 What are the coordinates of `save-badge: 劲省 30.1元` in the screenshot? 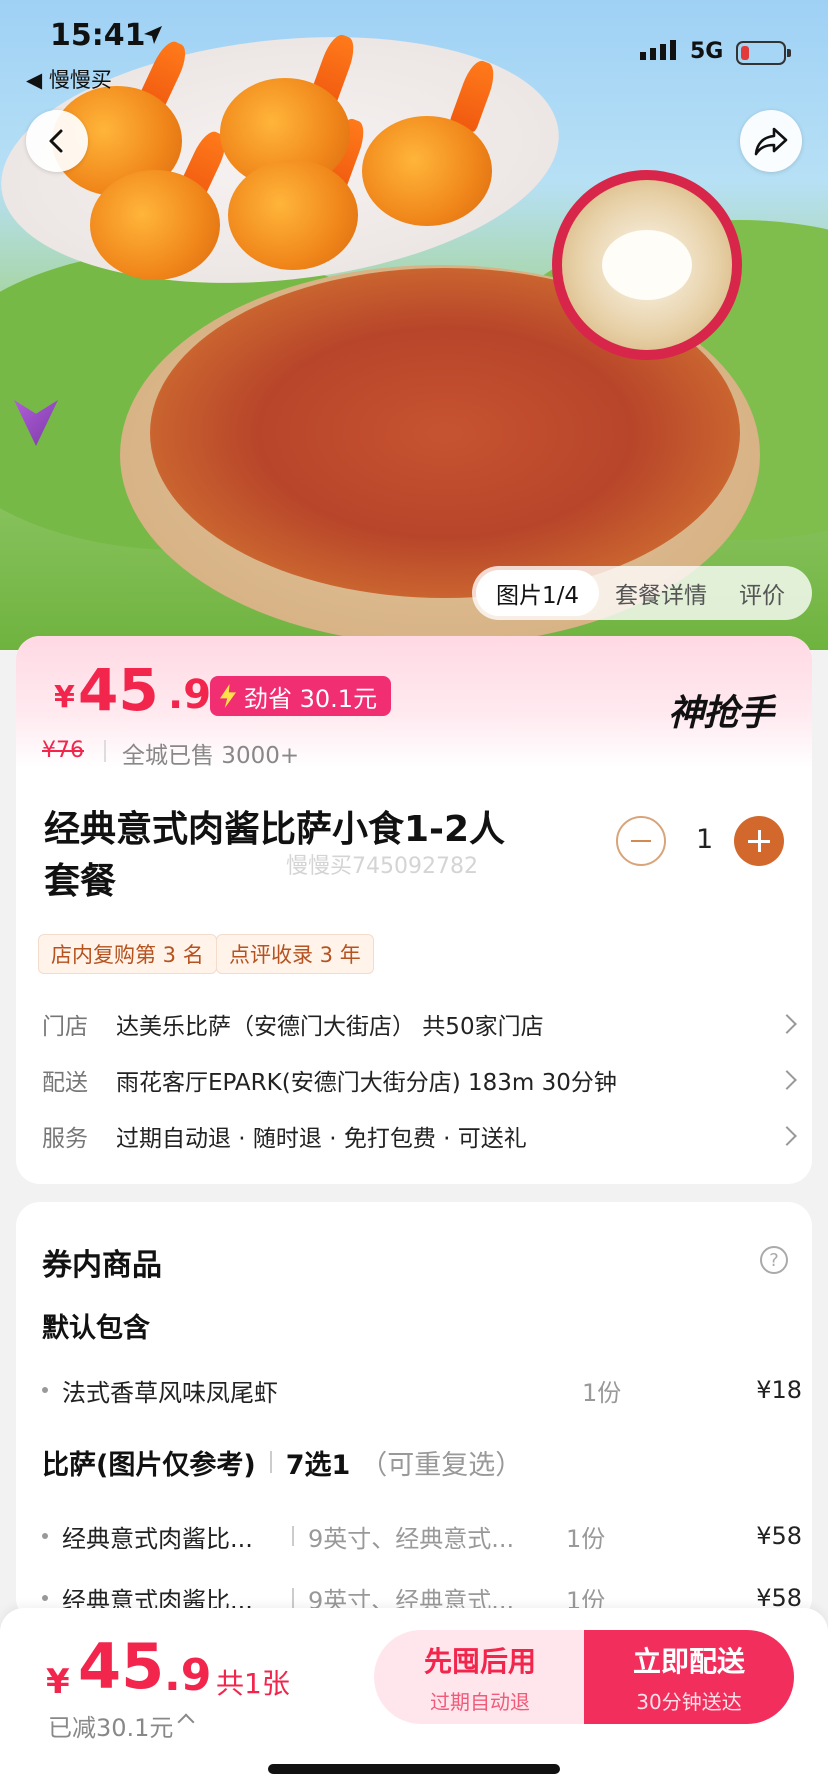 It's located at (301, 696).